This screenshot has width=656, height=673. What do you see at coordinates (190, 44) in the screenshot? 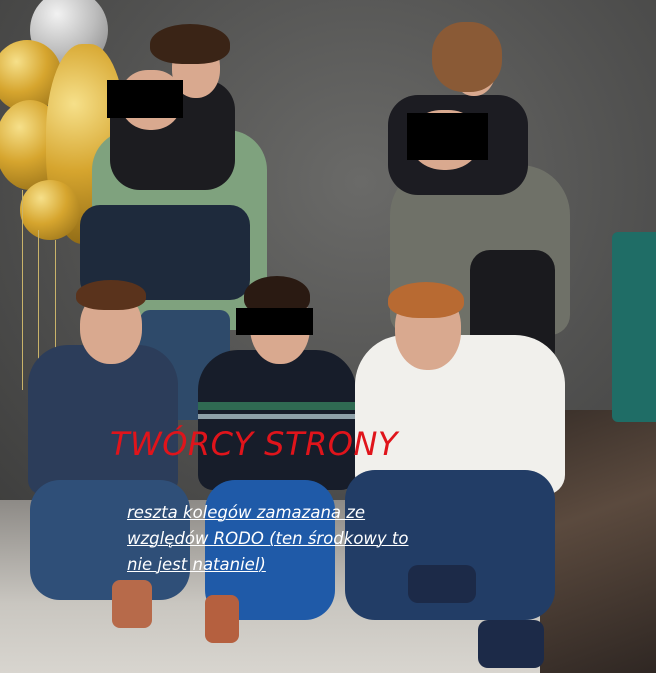
I see `curly-hair` at bounding box center [190, 44].